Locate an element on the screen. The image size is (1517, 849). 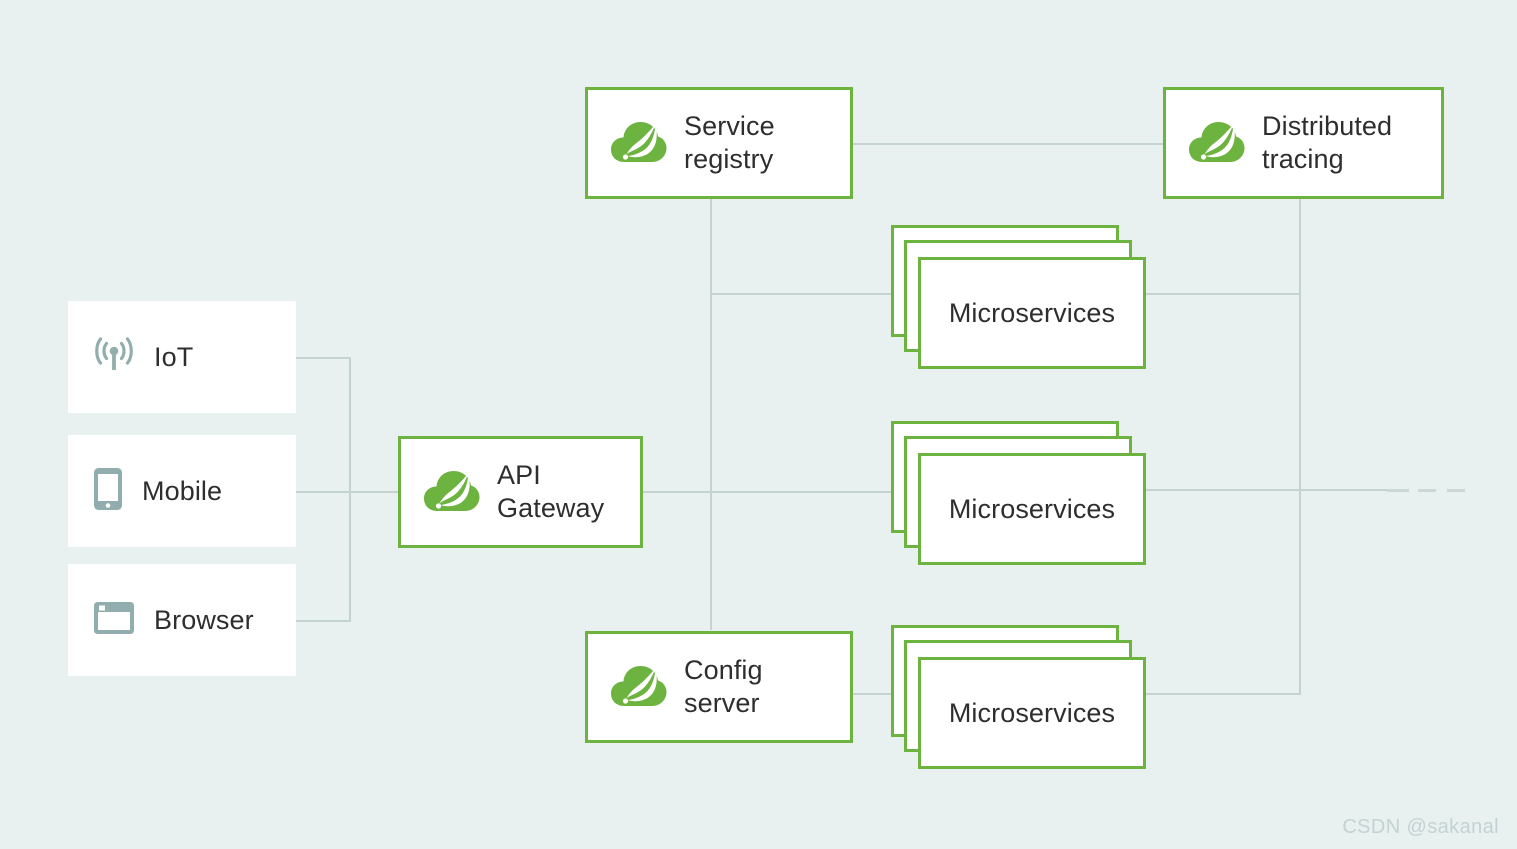
connector-middle-row-extension is located at coordinates (1343, 490).